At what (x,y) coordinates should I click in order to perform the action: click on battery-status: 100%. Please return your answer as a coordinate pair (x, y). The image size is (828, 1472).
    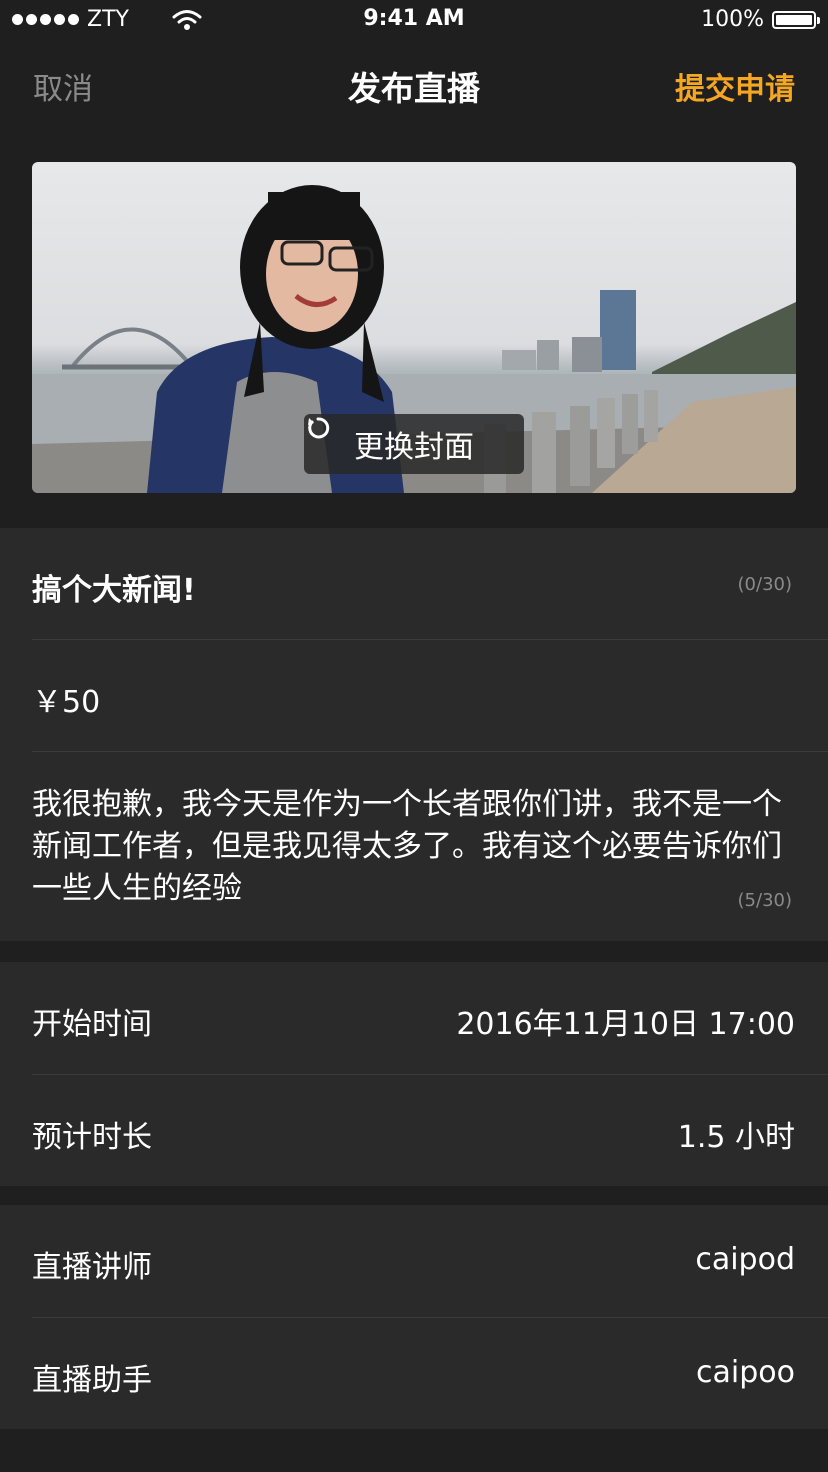
    Looking at the image, I should click on (760, 19).